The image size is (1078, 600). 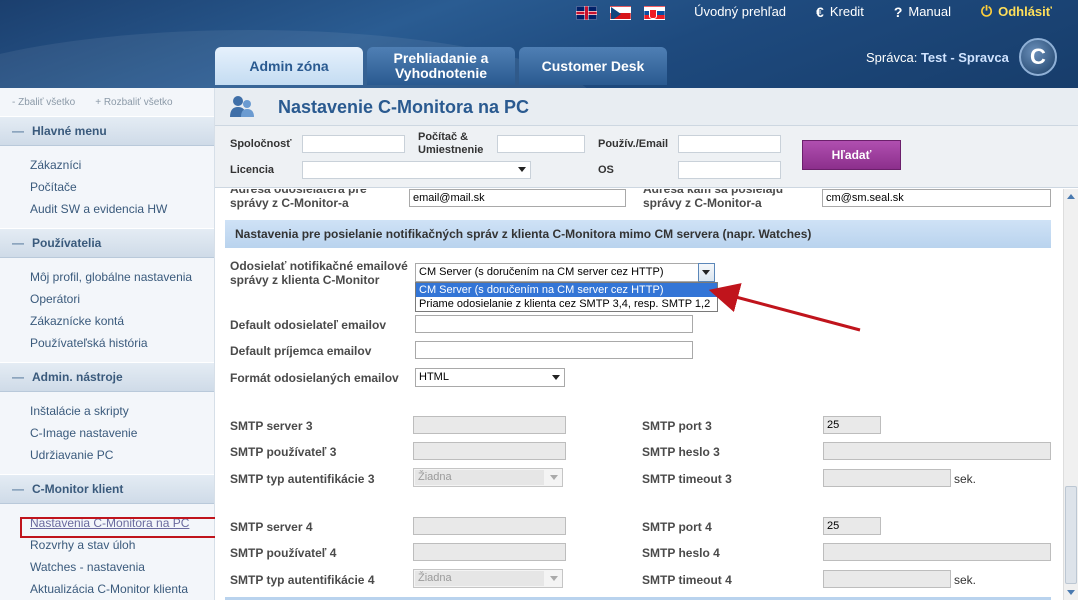 What do you see at coordinates (67, 243) in the screenshot?
I see `sidebar-section-title: Používatelia` at bounding box center [67, 243].